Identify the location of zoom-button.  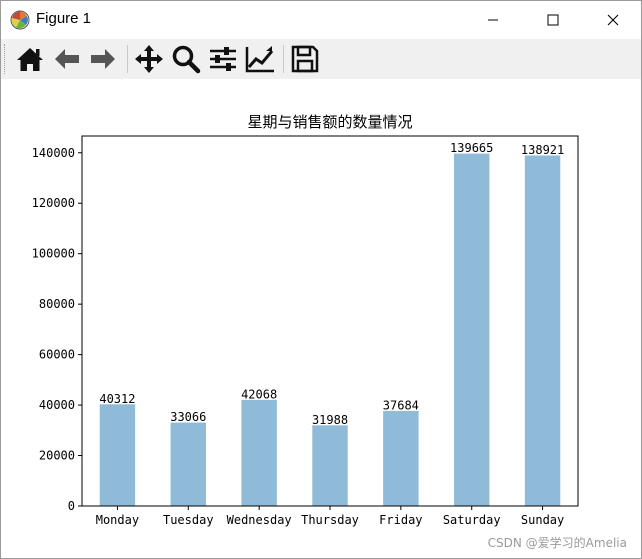
(186, 59).